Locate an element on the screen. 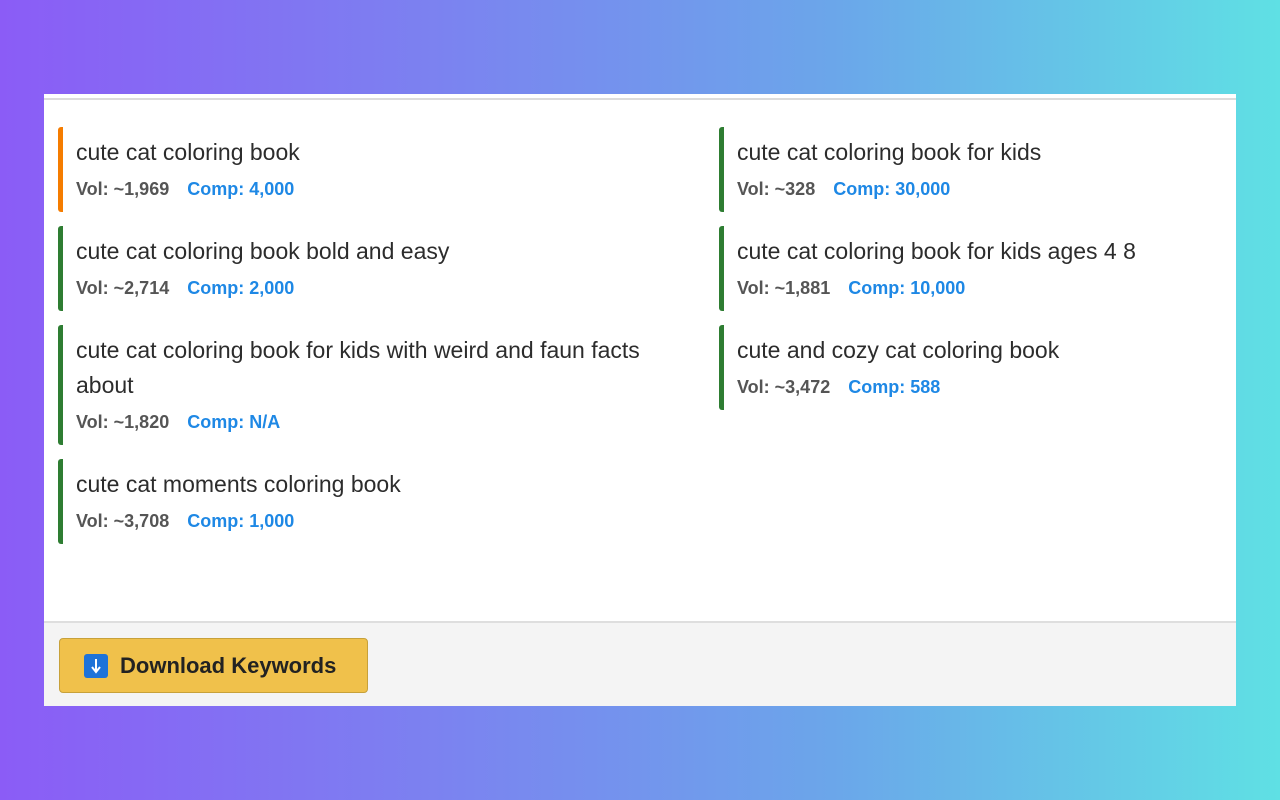  keyword-title: cute cat coloring book for kids ages 4 8 is located at coordinates (936, 251).